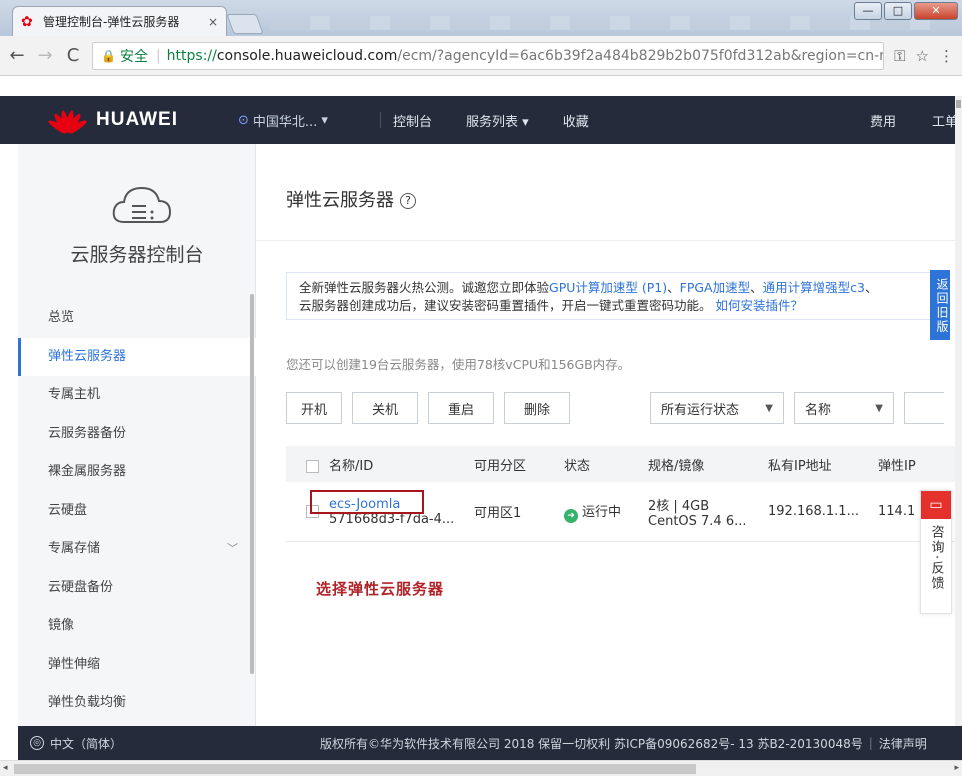 This screenshot has width=962, height=776. Describe the element at coordinates (571, 515) in the screenshot. I see `running-status-icon: ➜` at that location.